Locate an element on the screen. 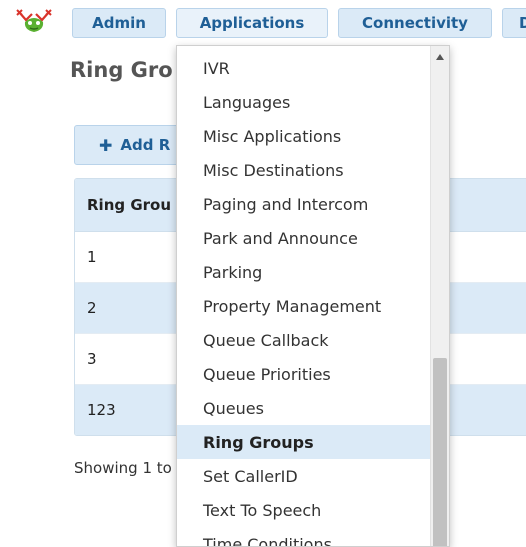 The image size is (526, 547). freepbx-logo-icon is located at coordinates (34, 20).